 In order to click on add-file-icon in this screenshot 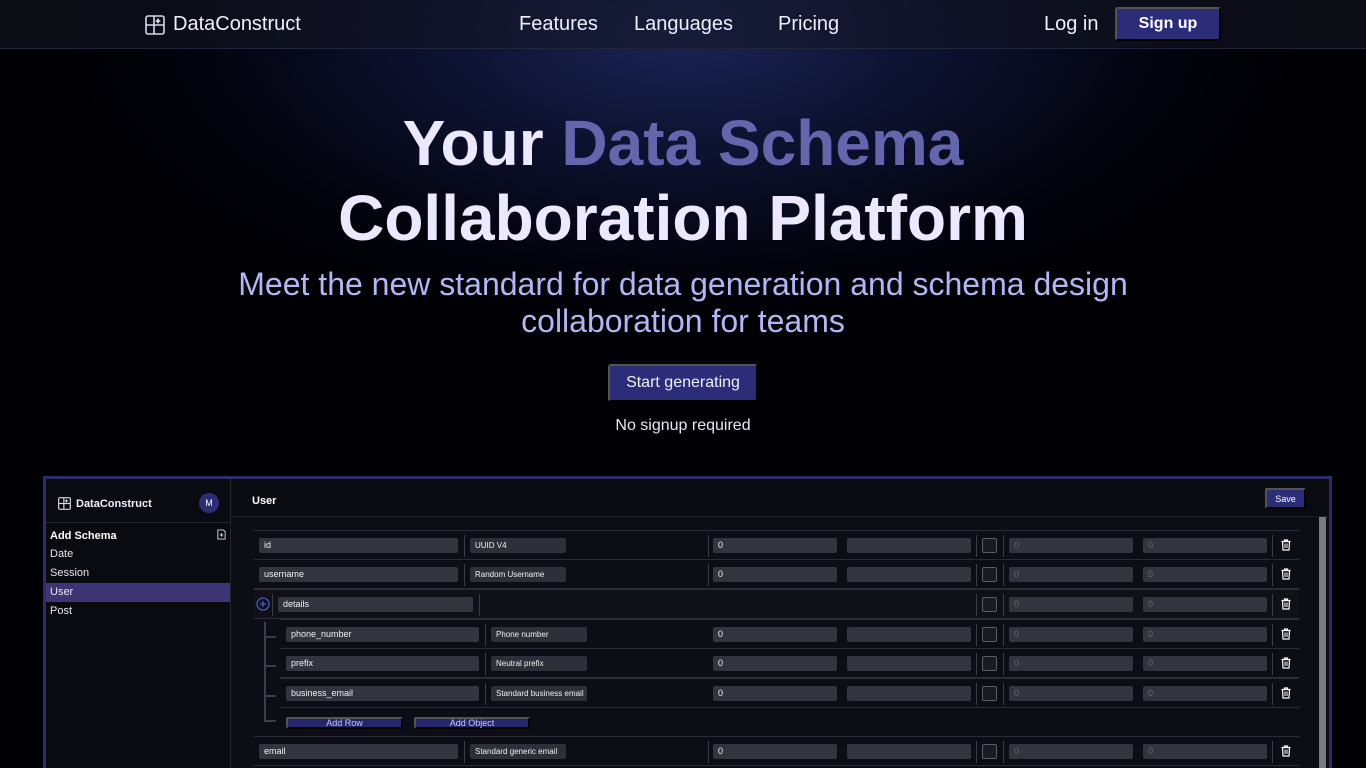, I will do `click(221, 534)`.